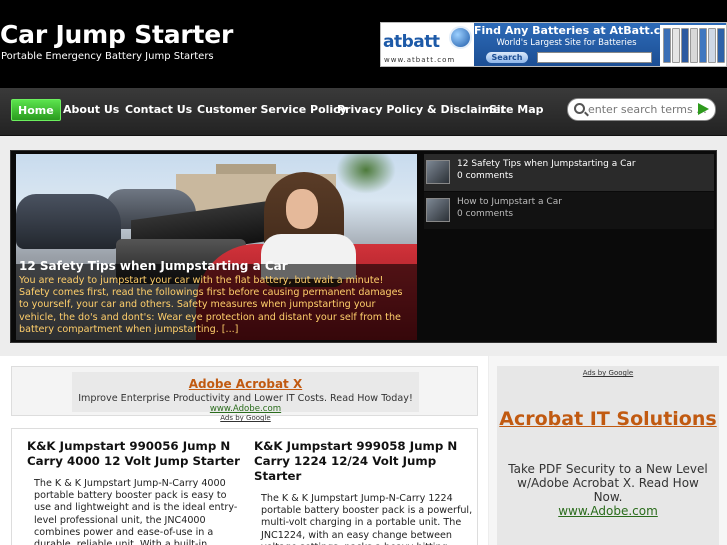 The height and width of the screenshot is (545, 727). I want to click on atbatt-url: www.atbatt.com, so click(420, 60).